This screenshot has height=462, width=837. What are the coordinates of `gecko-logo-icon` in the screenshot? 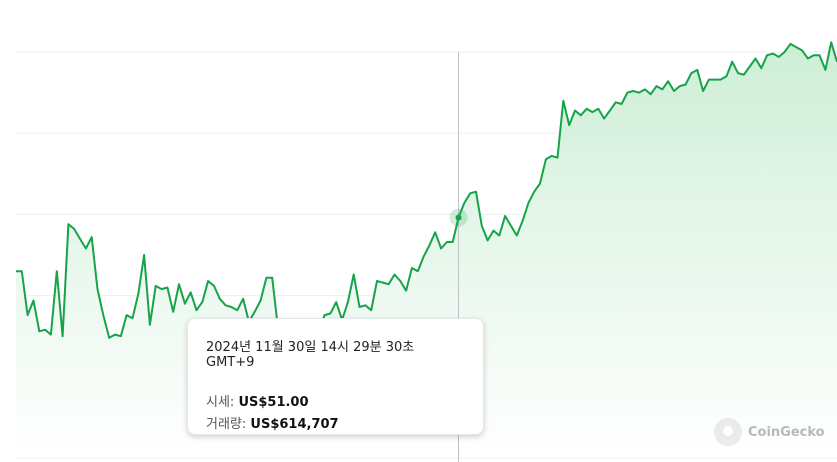 It's located at (728, 432).